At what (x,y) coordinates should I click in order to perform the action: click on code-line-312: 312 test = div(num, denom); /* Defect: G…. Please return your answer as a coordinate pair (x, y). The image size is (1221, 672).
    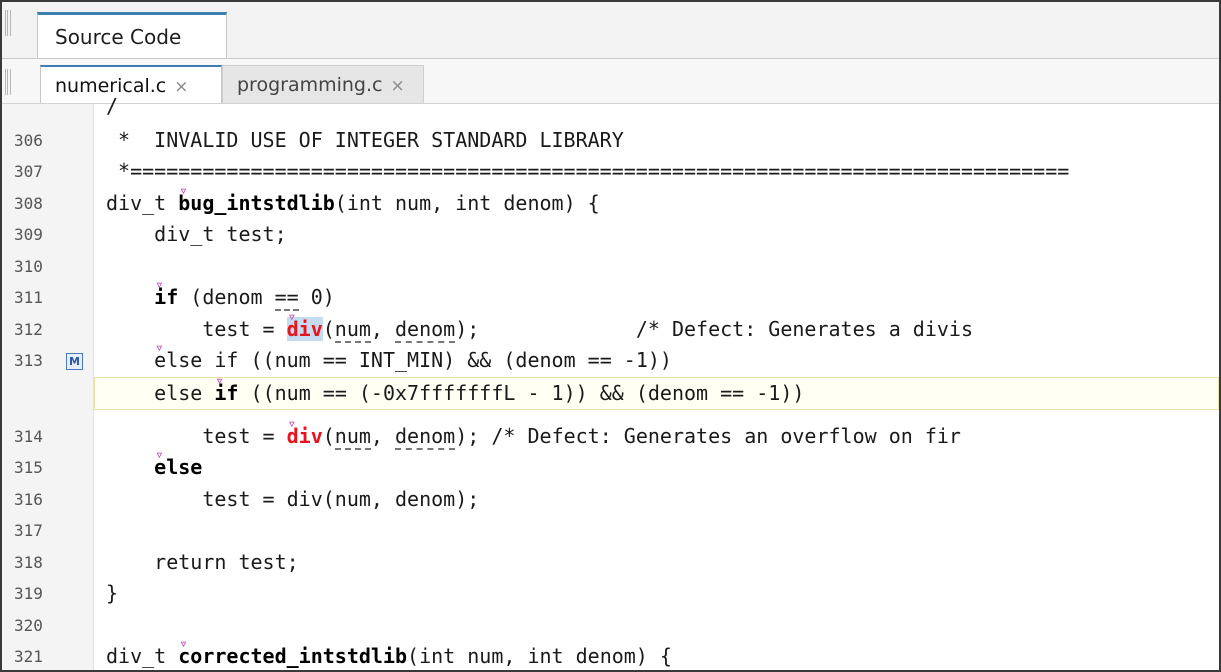
    Looking at the image, I should click on (610, 329).